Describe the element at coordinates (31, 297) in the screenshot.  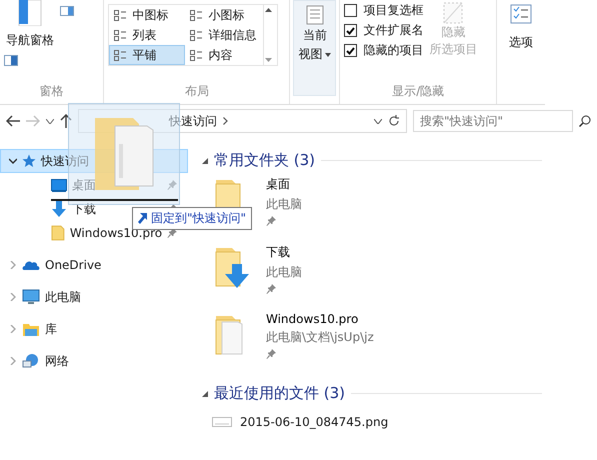
I see `monitor-icon` at that location.